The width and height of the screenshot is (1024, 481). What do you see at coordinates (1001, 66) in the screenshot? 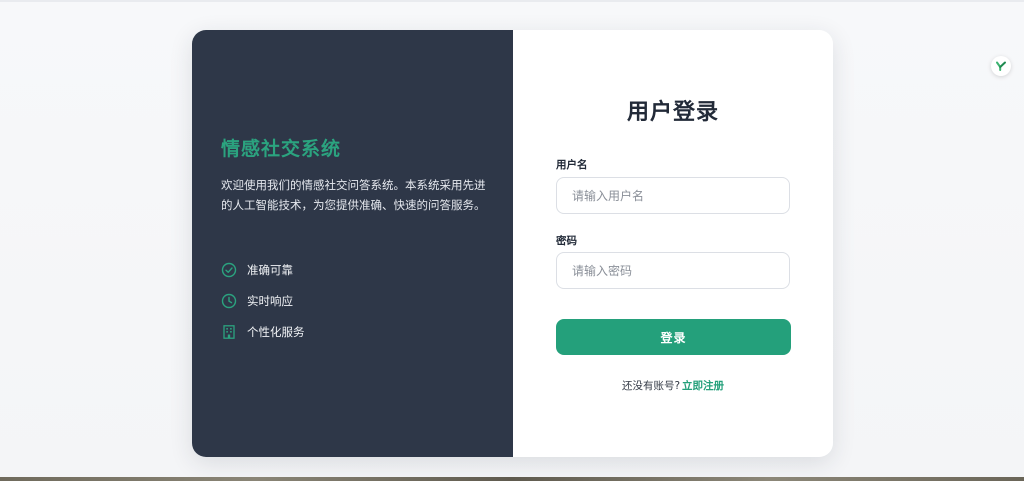
I see `extension-badge-icon` at bounding box center [1001, 66].